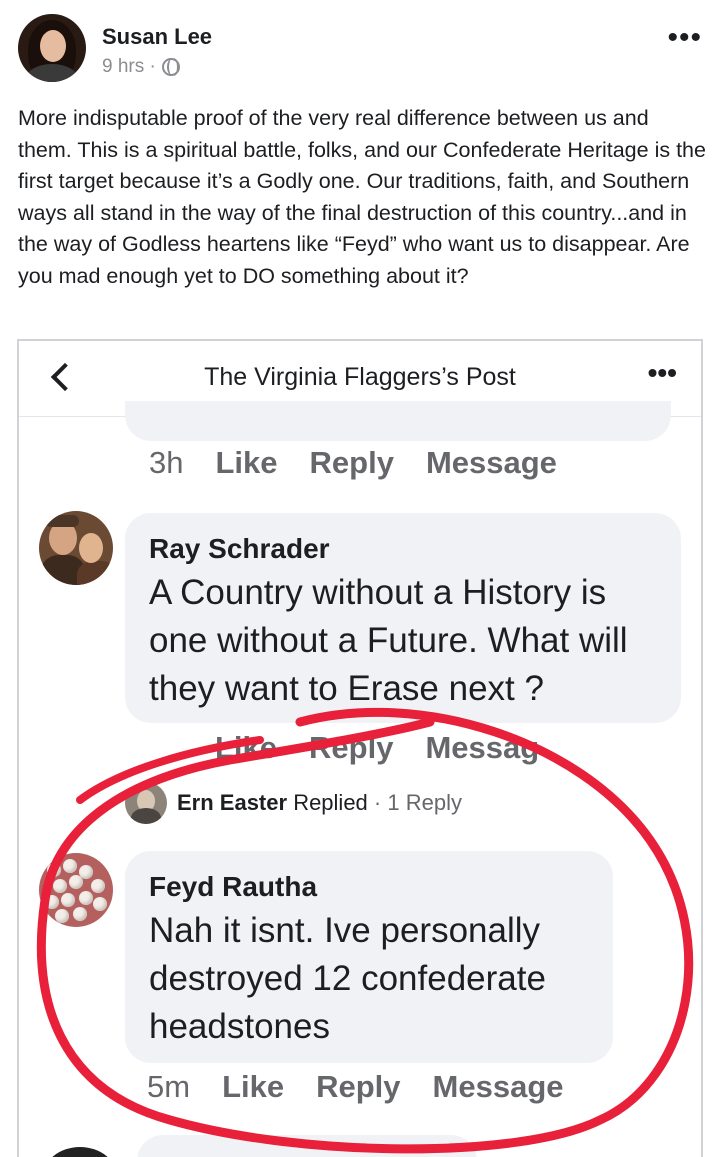  I want to click on comment-time: 3h, so click(166, 462).